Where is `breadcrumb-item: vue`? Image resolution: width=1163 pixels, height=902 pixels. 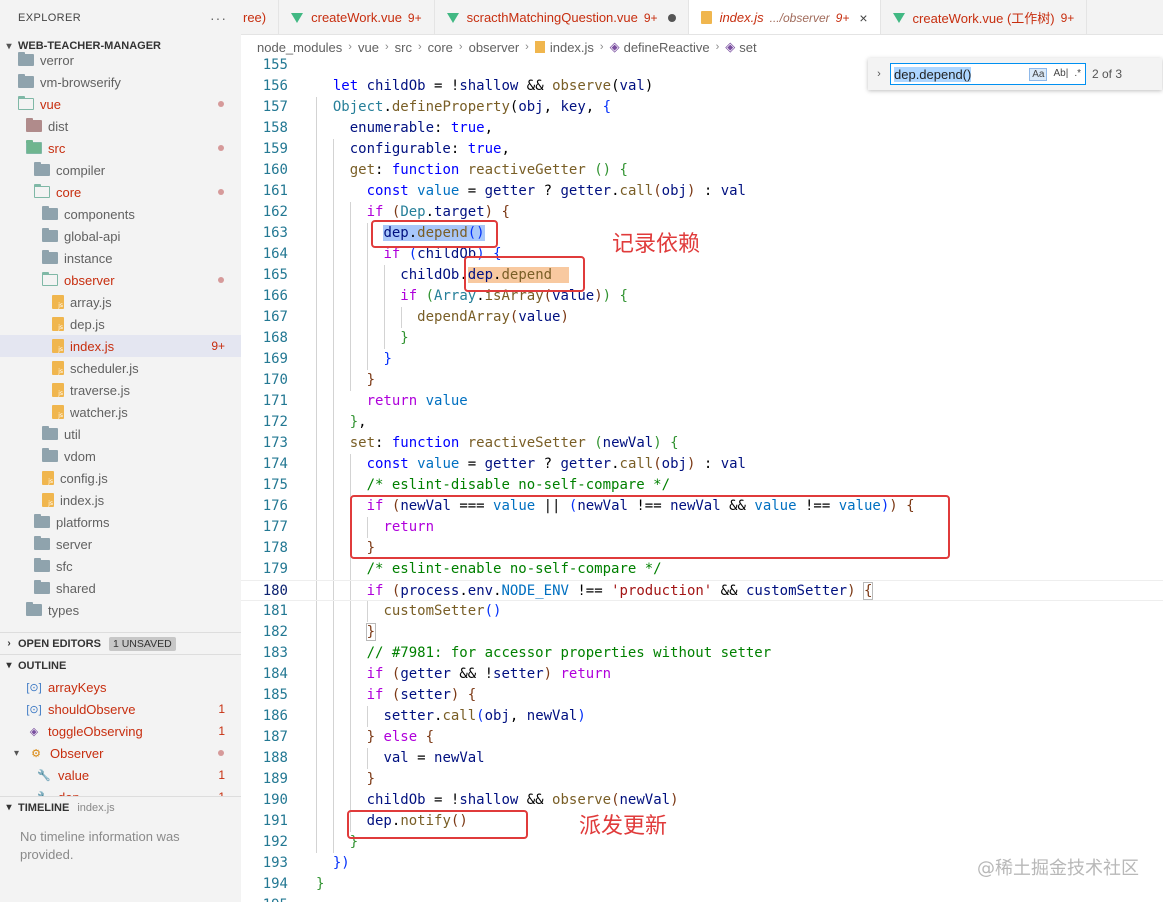
breadcrumb-item: vue is located at coordinates (368, 47).